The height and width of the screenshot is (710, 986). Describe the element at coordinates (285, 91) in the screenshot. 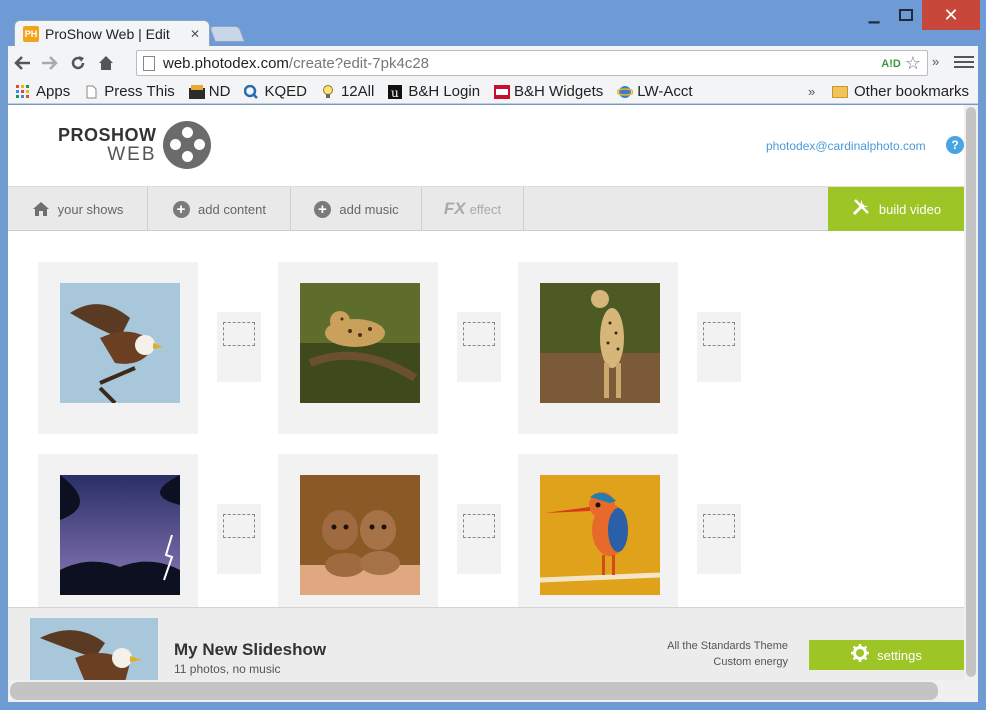

I see `bookmark-label: KQED` at that location.